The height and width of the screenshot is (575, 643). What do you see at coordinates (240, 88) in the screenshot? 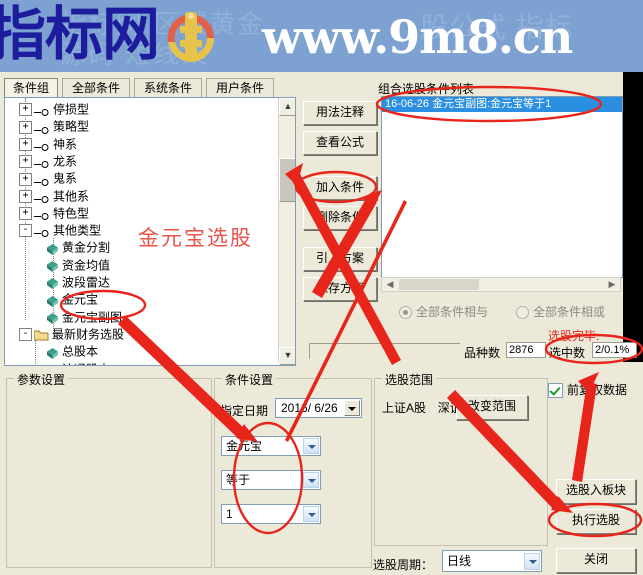
I see `tab-4: 用户条件` at bounding box center [240, 88].